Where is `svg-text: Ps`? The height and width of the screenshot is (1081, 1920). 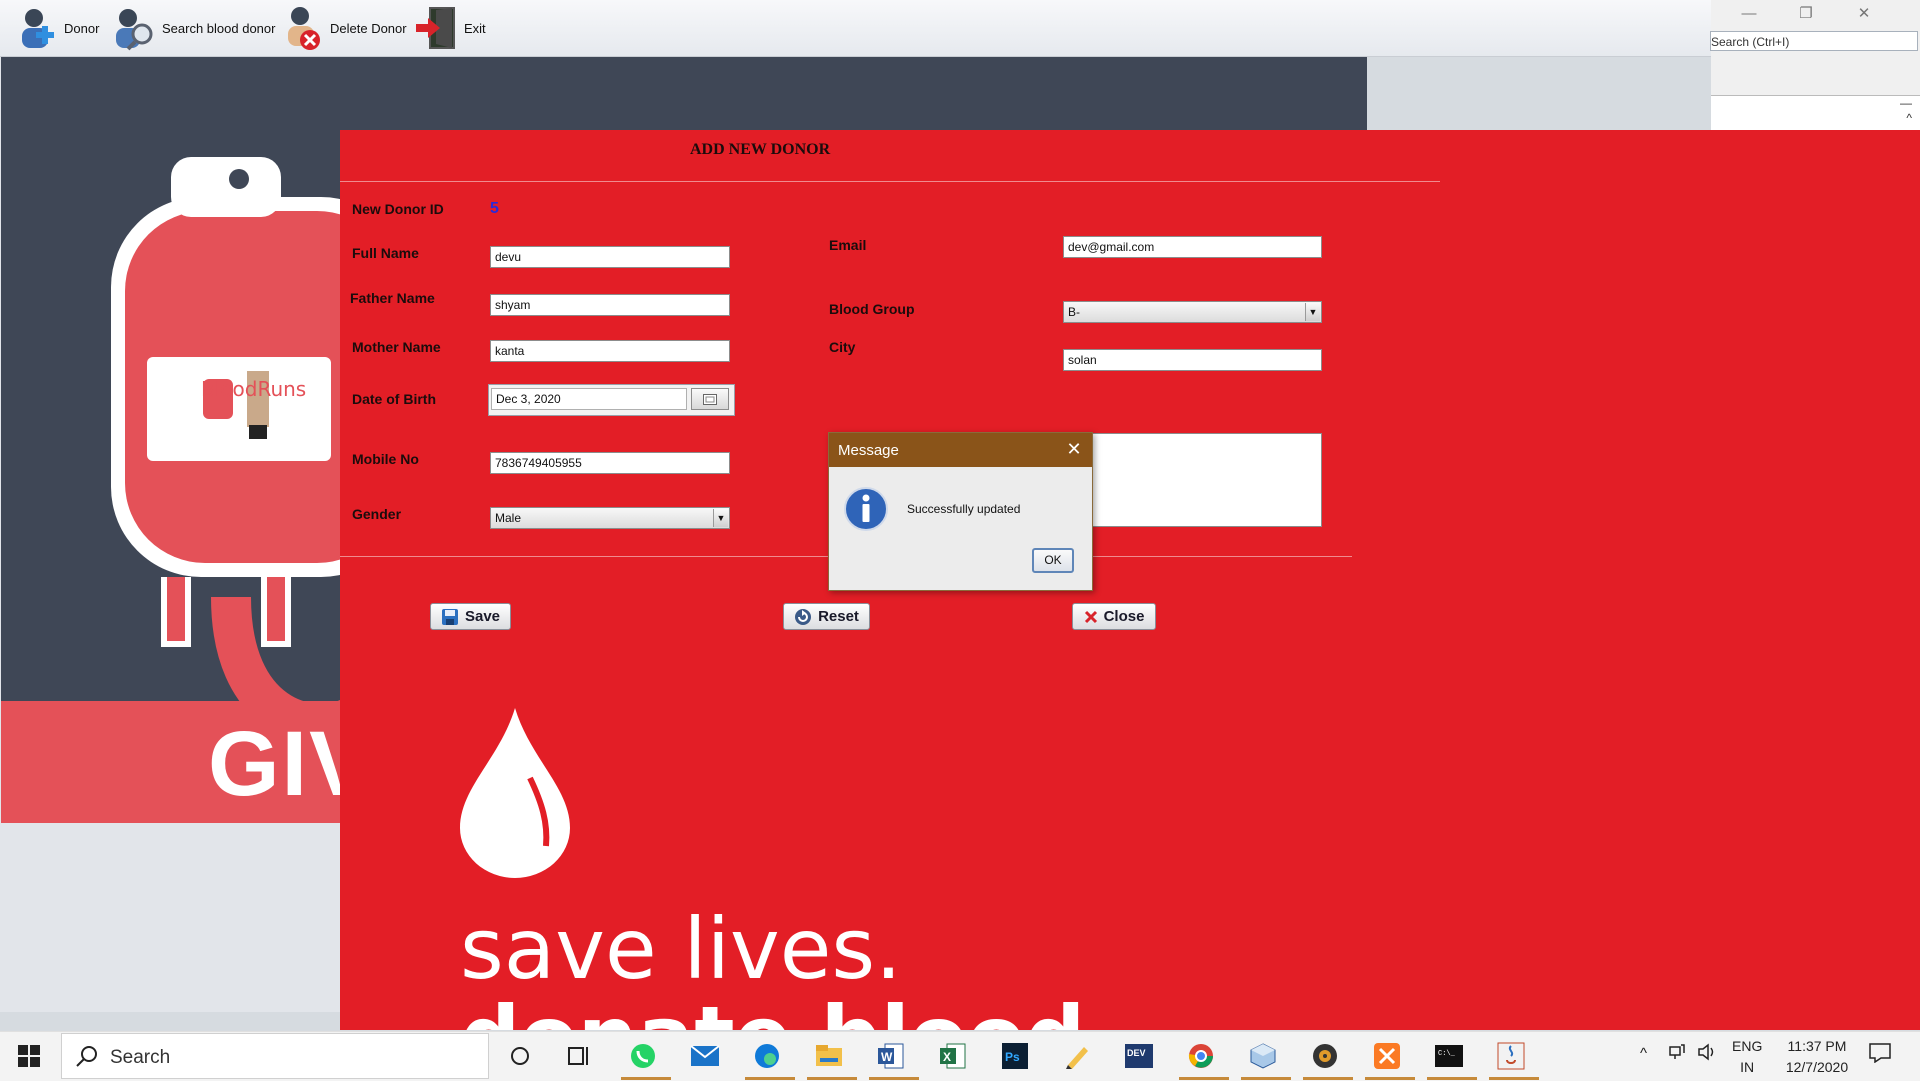 svg-text: Ps is located at coordinates (1012, 1057).